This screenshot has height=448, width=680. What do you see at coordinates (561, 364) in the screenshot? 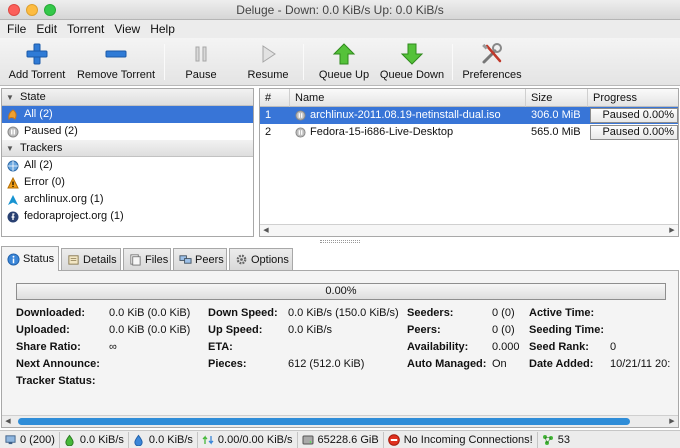
I see `date-added-label: Date Added:` at bounding box center [561, 364].